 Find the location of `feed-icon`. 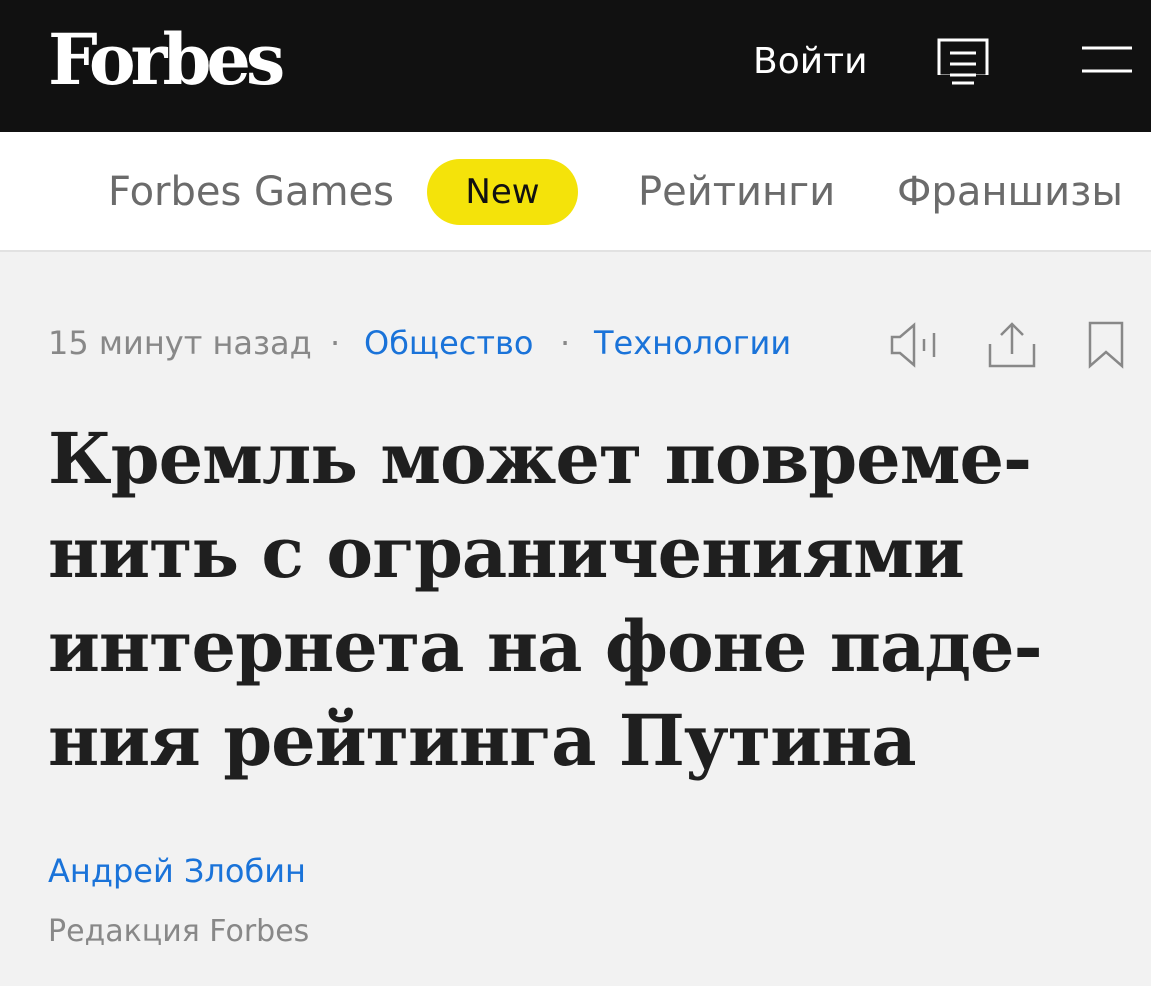

feed-icon is located at coordinates (963, 62).